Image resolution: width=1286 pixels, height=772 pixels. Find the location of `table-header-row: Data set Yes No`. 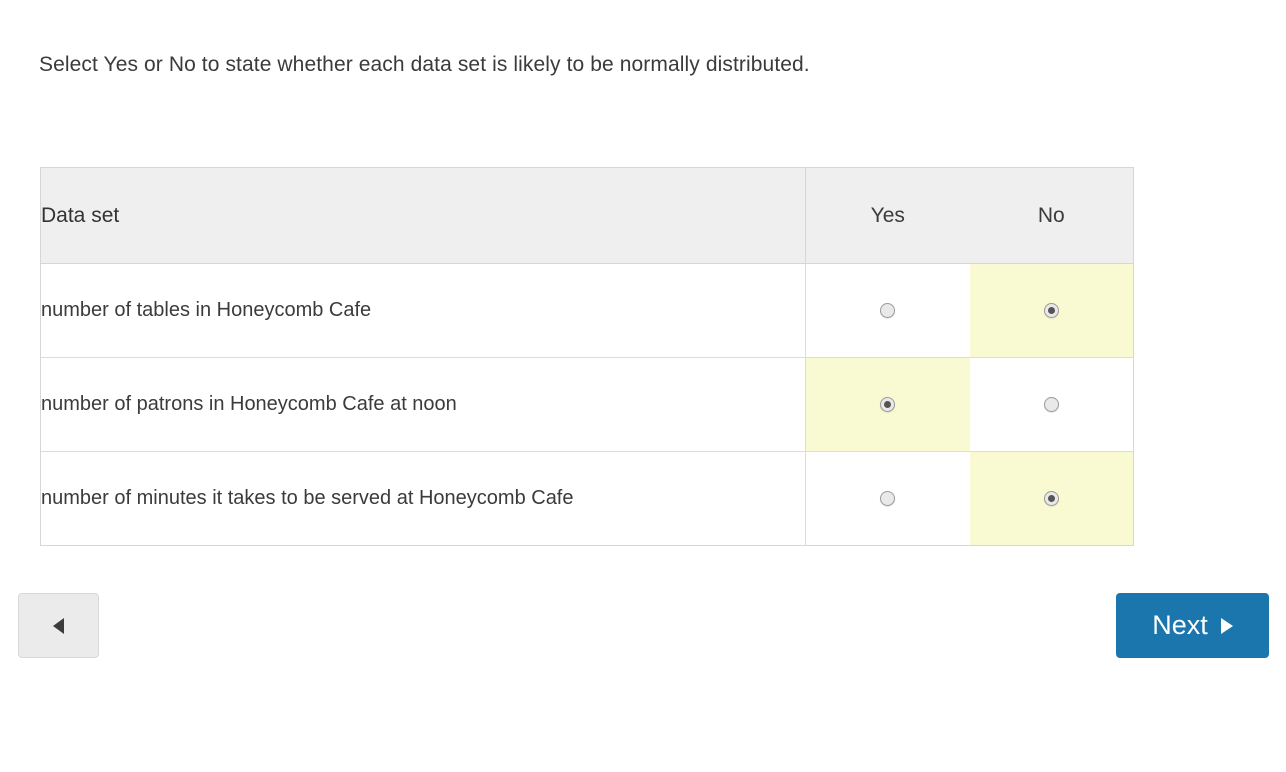

table-header-row: Data set Yes No is located at coordinates (587, 215).